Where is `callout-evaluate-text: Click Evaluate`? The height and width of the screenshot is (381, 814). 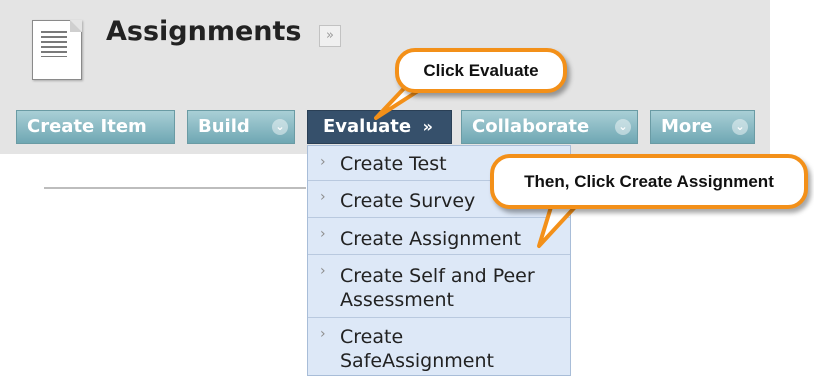
callout-evaluate-text: Click Evaluate is located at coordinates (481, 70).